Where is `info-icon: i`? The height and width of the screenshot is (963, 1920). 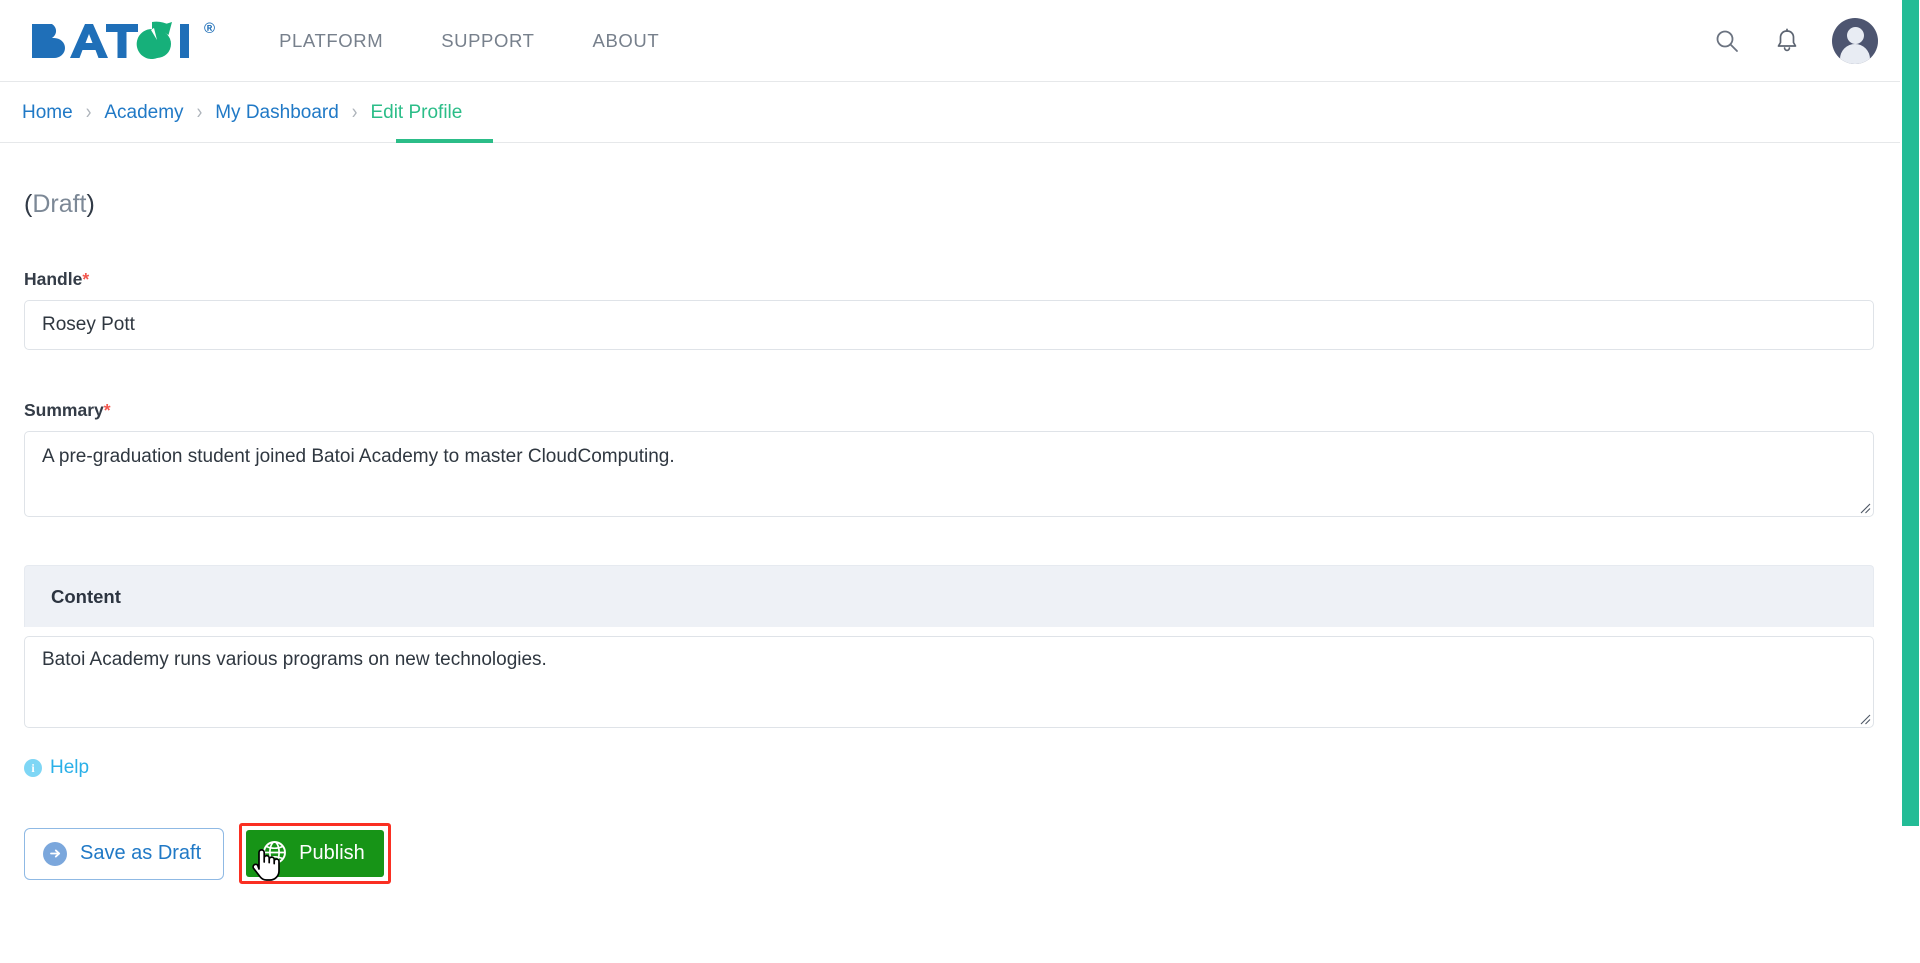 info-icon: i is located at coordinates (33, 768).